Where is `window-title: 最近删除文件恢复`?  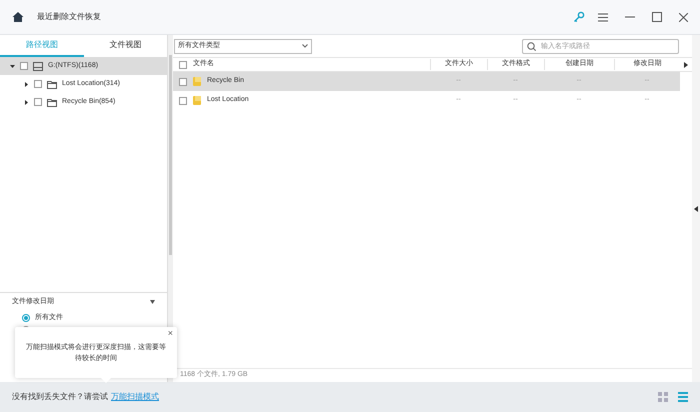 window-title: 最近删除文件恢复 is located at coordinates (69, 17).